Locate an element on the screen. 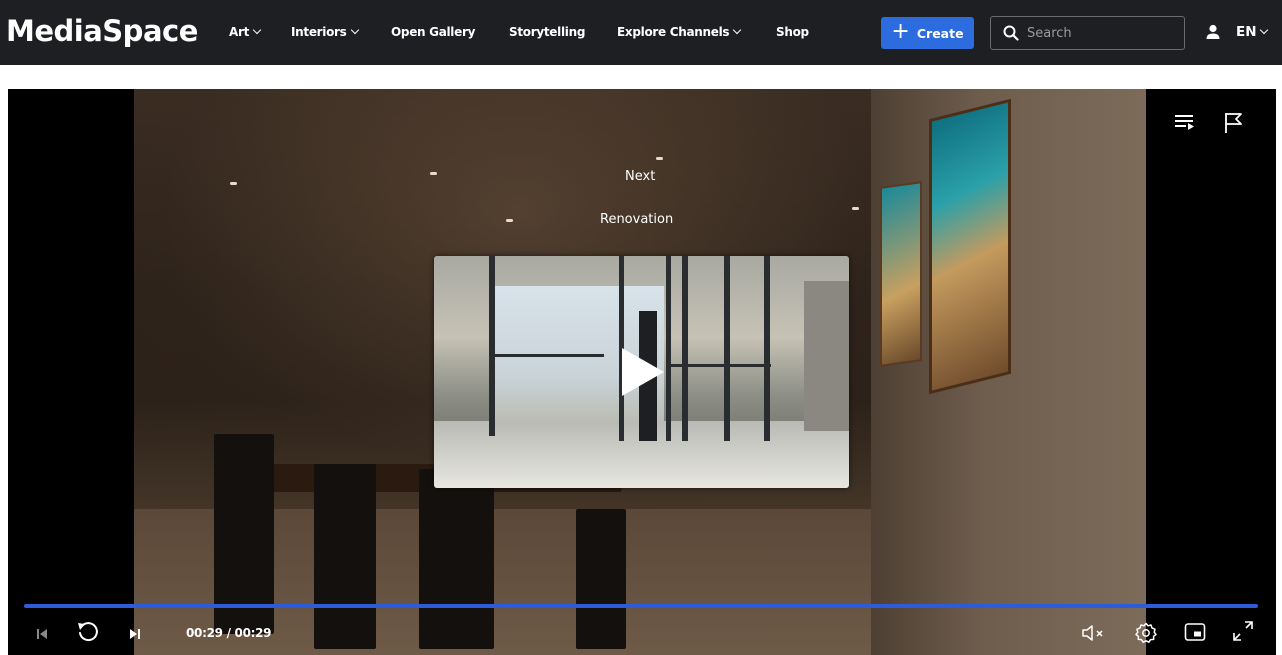  nav-item-label: Shop is located at coordinates (792, 32).